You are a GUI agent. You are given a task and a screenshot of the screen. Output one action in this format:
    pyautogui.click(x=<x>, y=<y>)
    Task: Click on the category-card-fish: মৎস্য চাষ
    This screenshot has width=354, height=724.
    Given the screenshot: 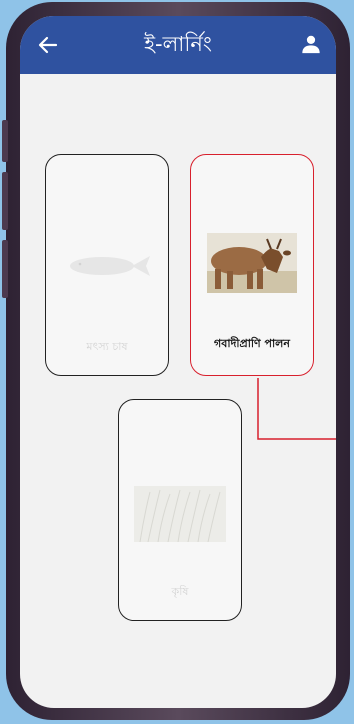 What is the action you would take?
    pyautogui.click(x=107, y=265)
    